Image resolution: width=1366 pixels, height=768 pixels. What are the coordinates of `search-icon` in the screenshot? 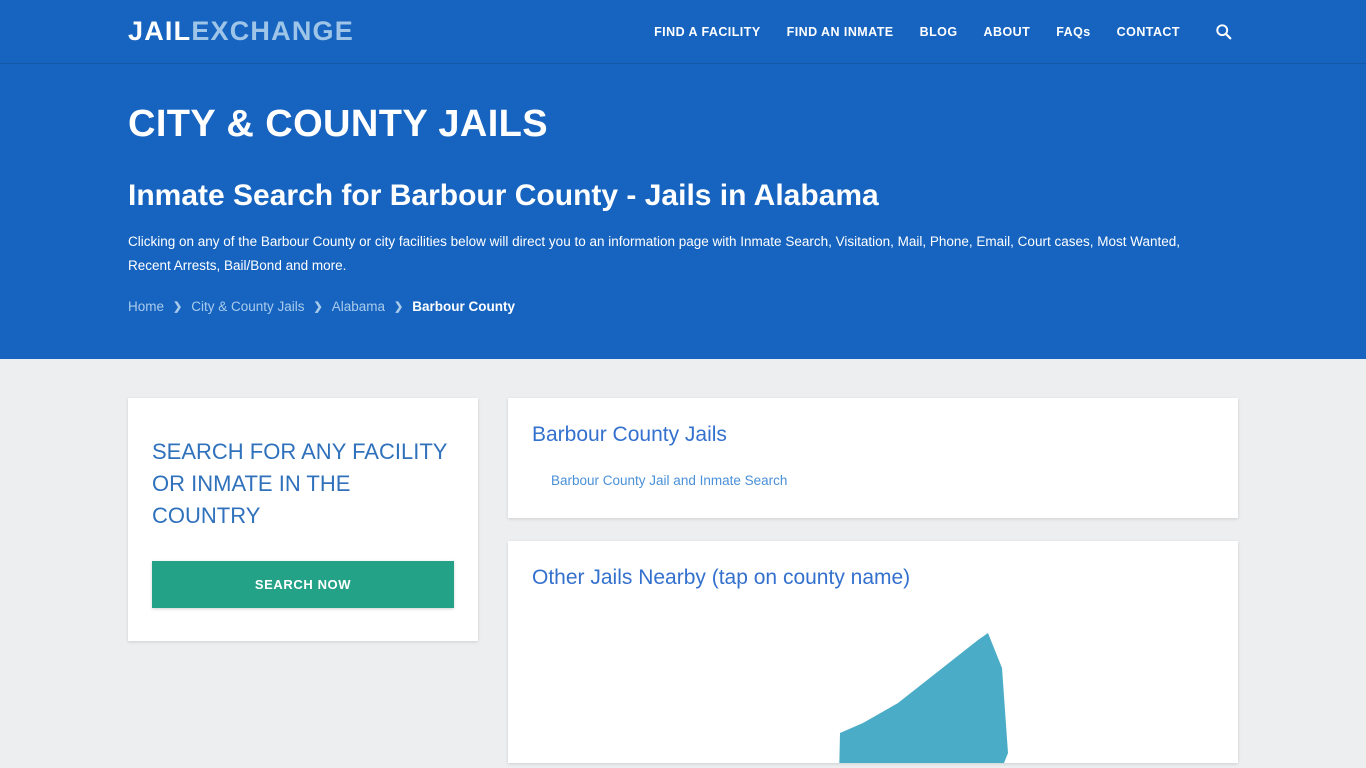 It's located at (1215, 31).